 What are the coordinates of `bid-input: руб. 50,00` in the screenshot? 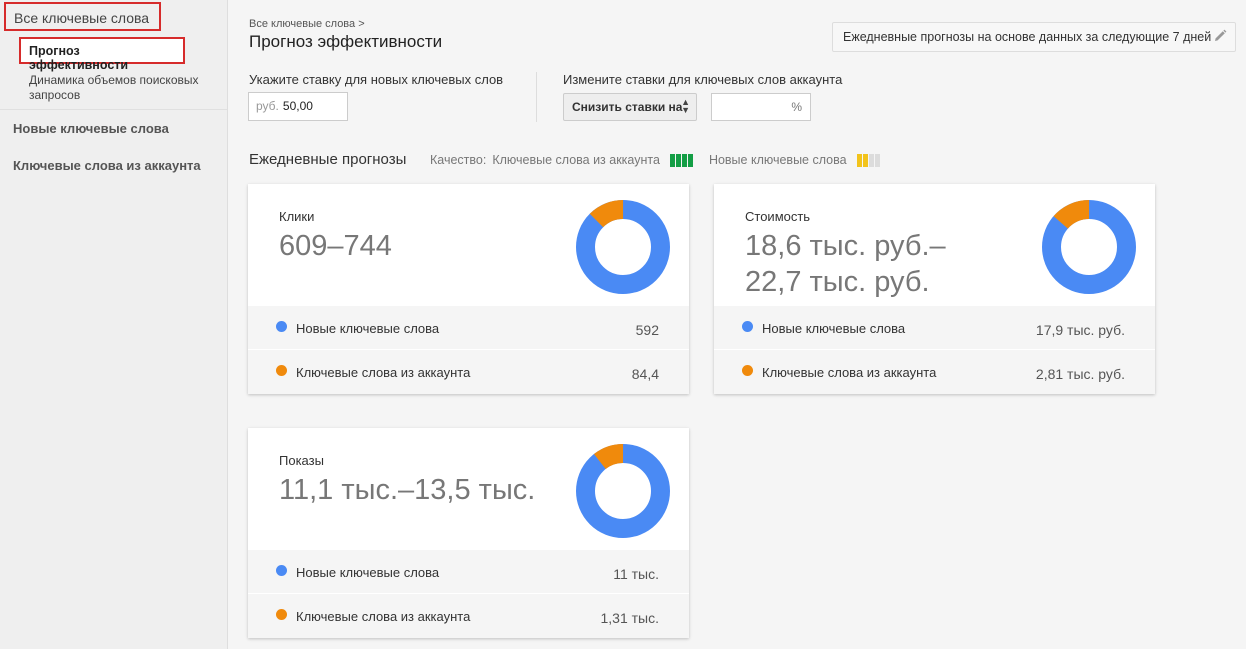 It's located at (298, 106).